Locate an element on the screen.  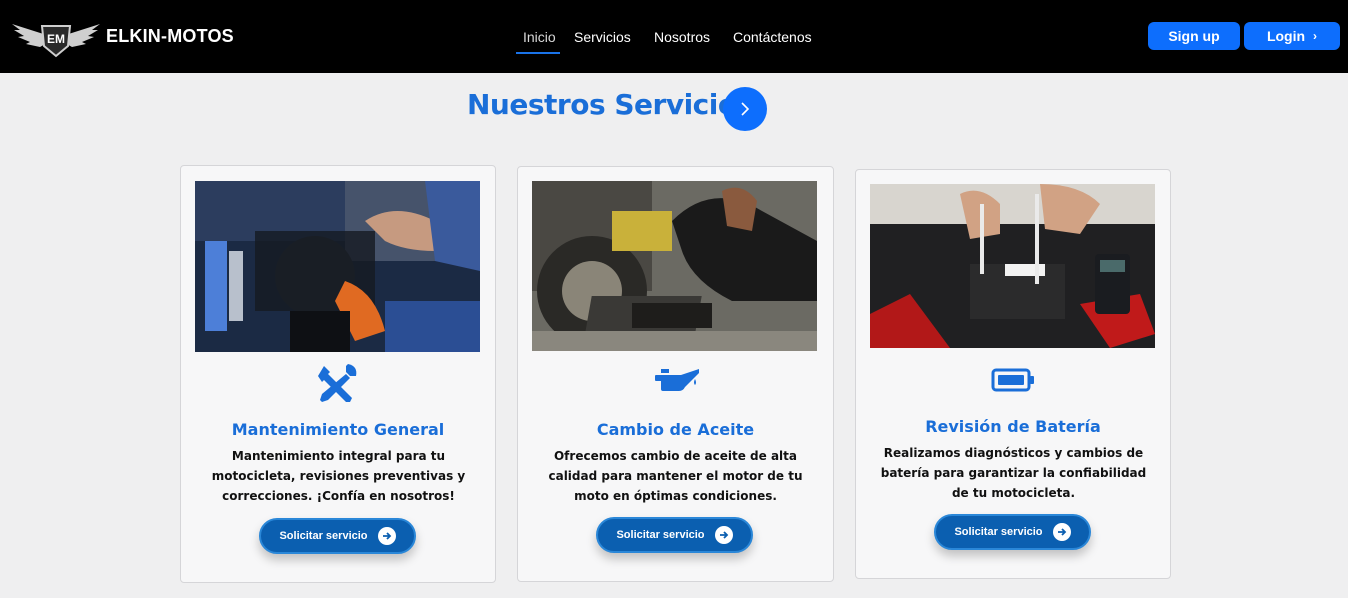
login-button-label: Login is located at coordinates (1286, 36).